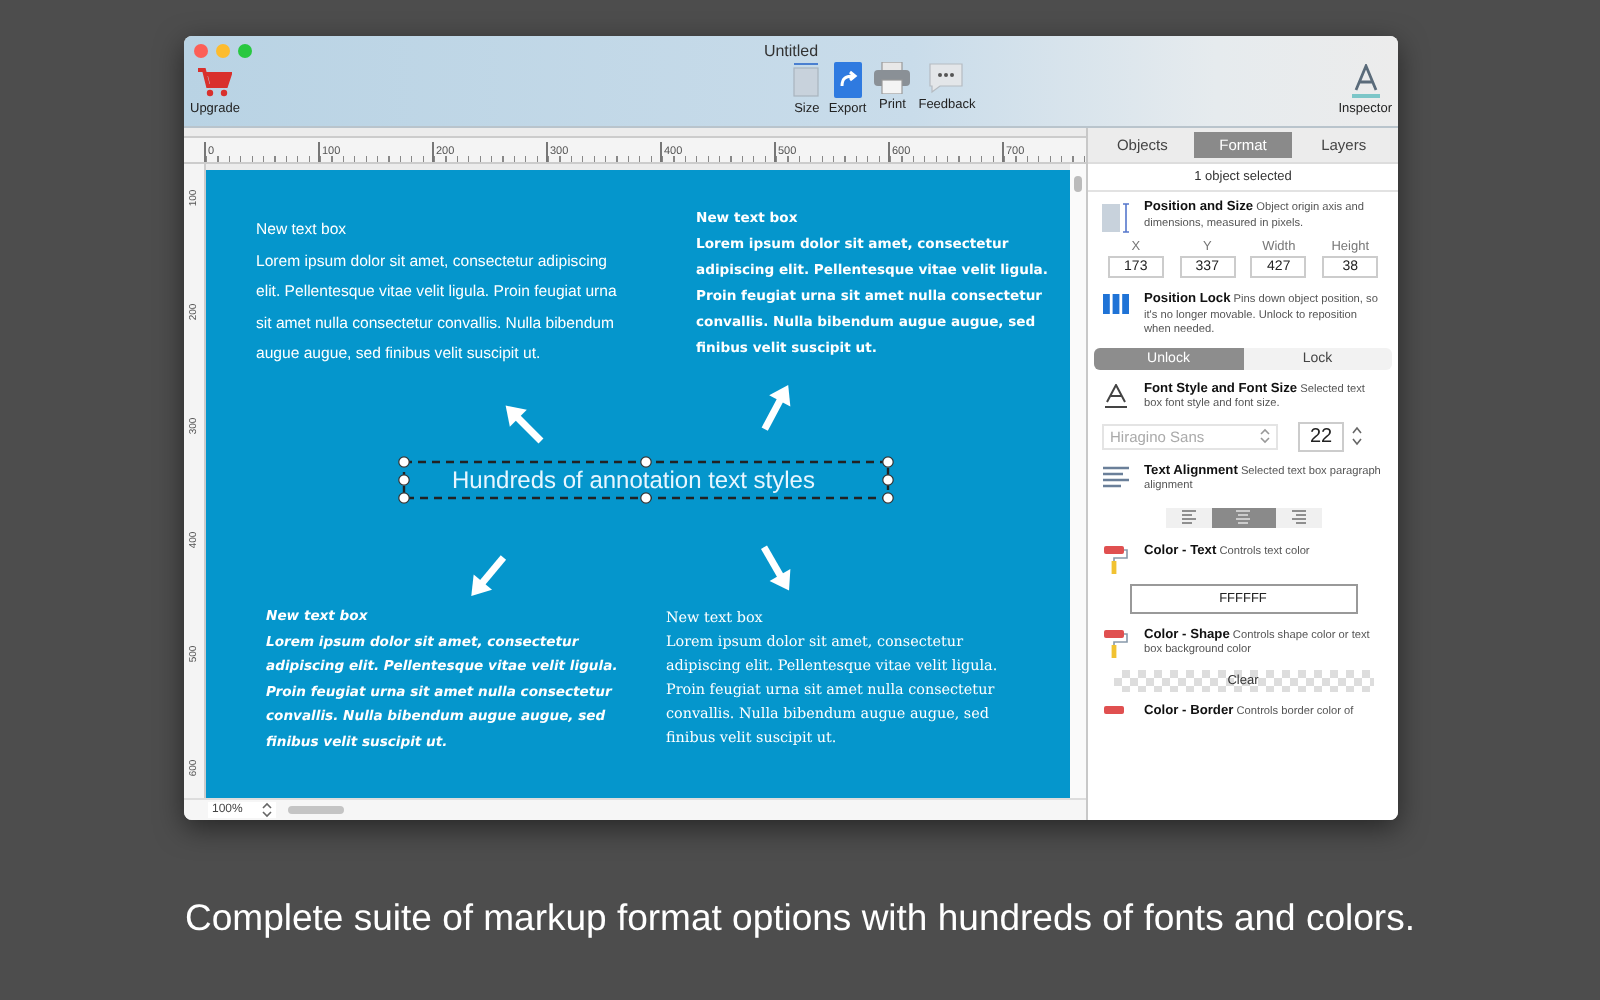 The width and height of the screenshot is (1600, 1000). Describe the element at coordinates (214, 82) in the screenshot. I see `cart-icon` at that location.